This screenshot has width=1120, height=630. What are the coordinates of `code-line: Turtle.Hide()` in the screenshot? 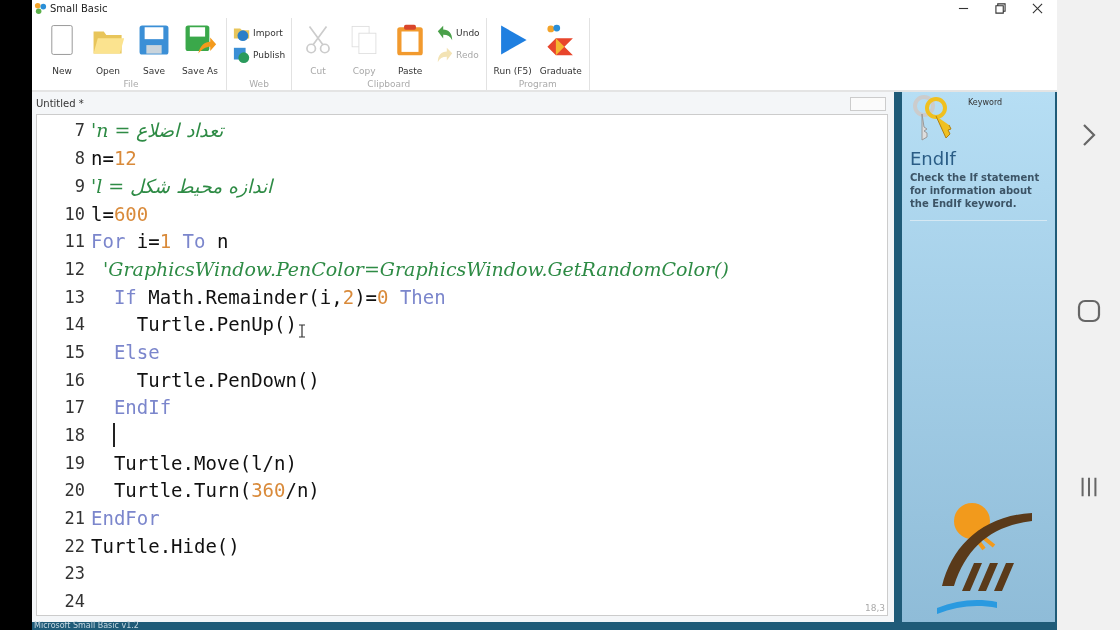 It's located at (165, 545).